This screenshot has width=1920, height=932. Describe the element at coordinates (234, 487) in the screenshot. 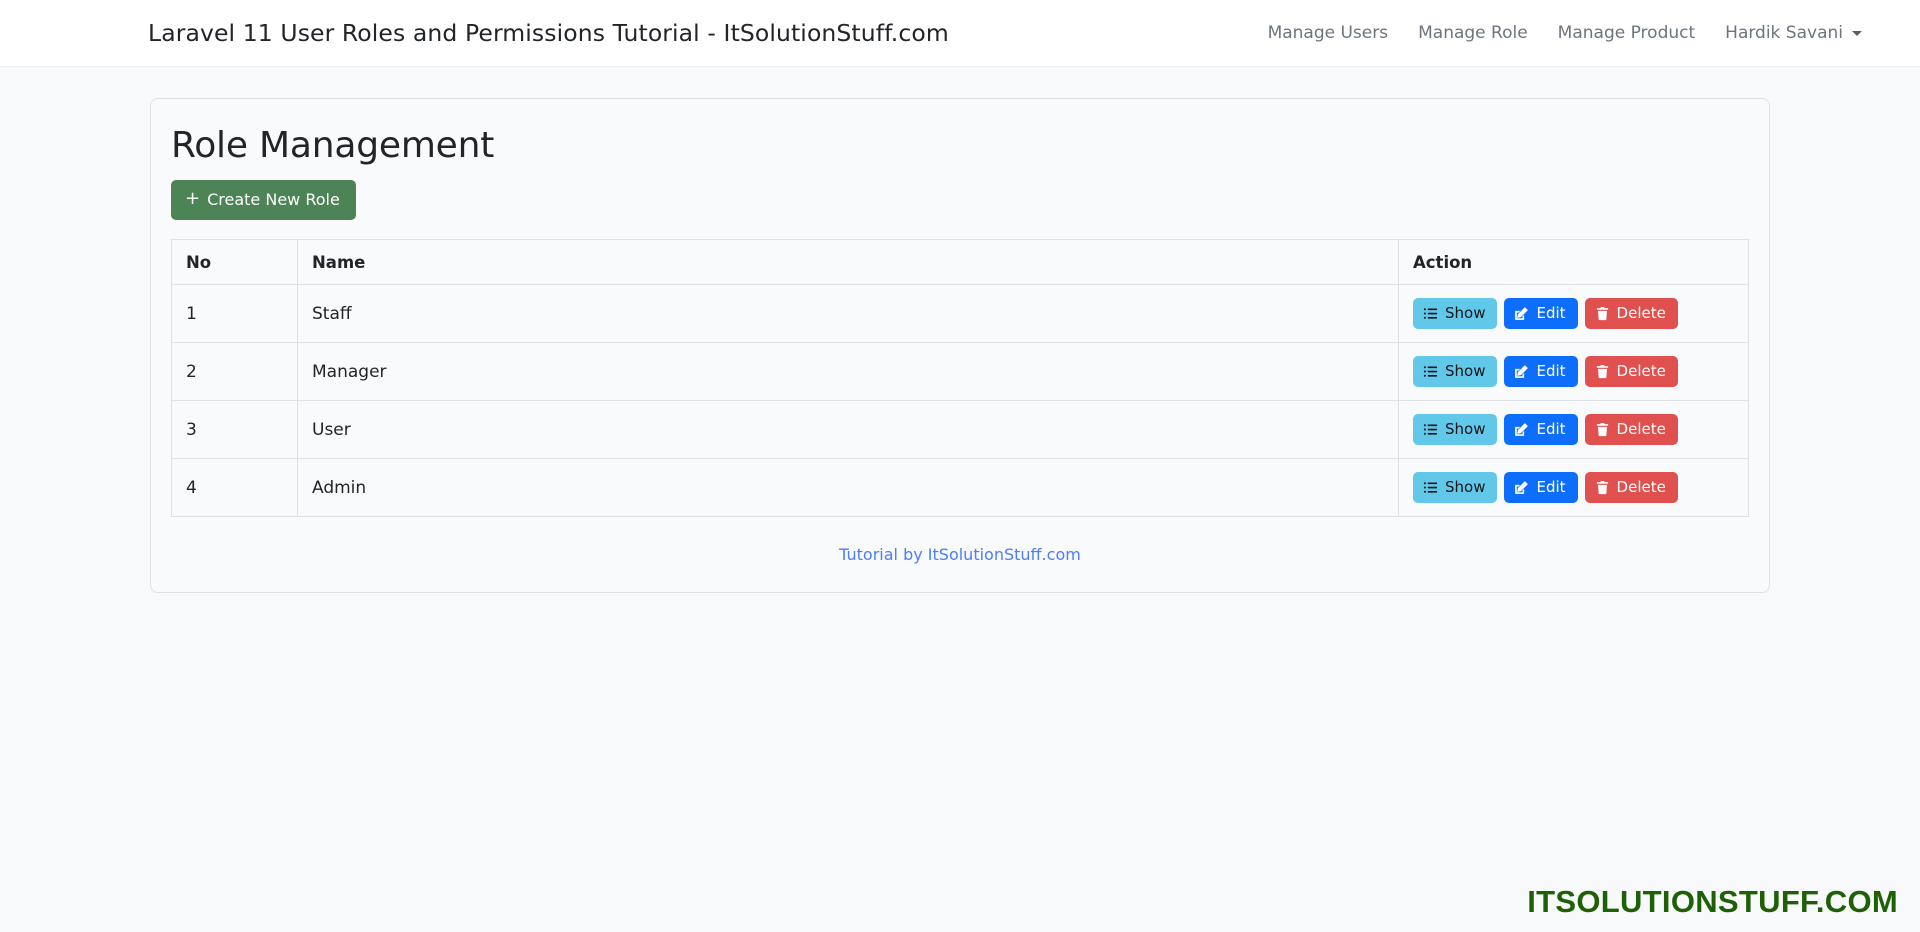

I see `cell-no: 4` at that location.